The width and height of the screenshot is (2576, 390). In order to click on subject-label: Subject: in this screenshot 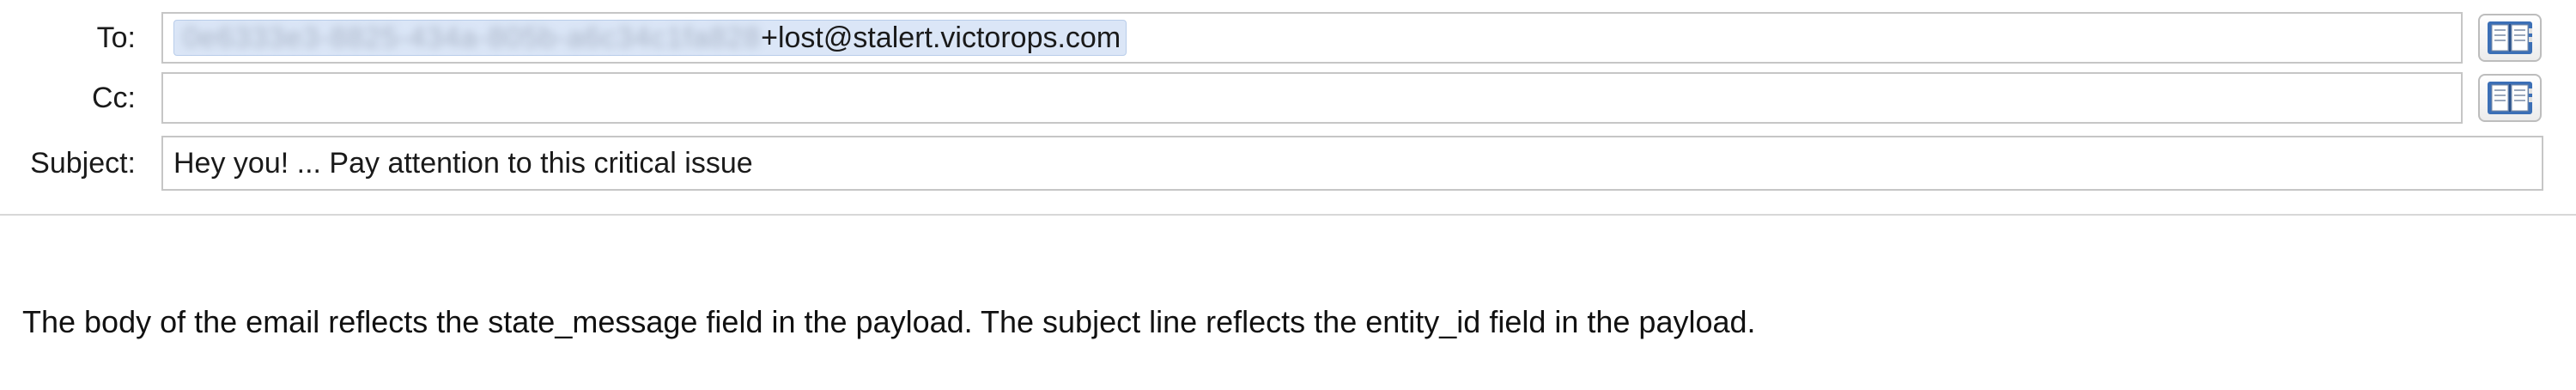, I will do `click(83, 163)`.